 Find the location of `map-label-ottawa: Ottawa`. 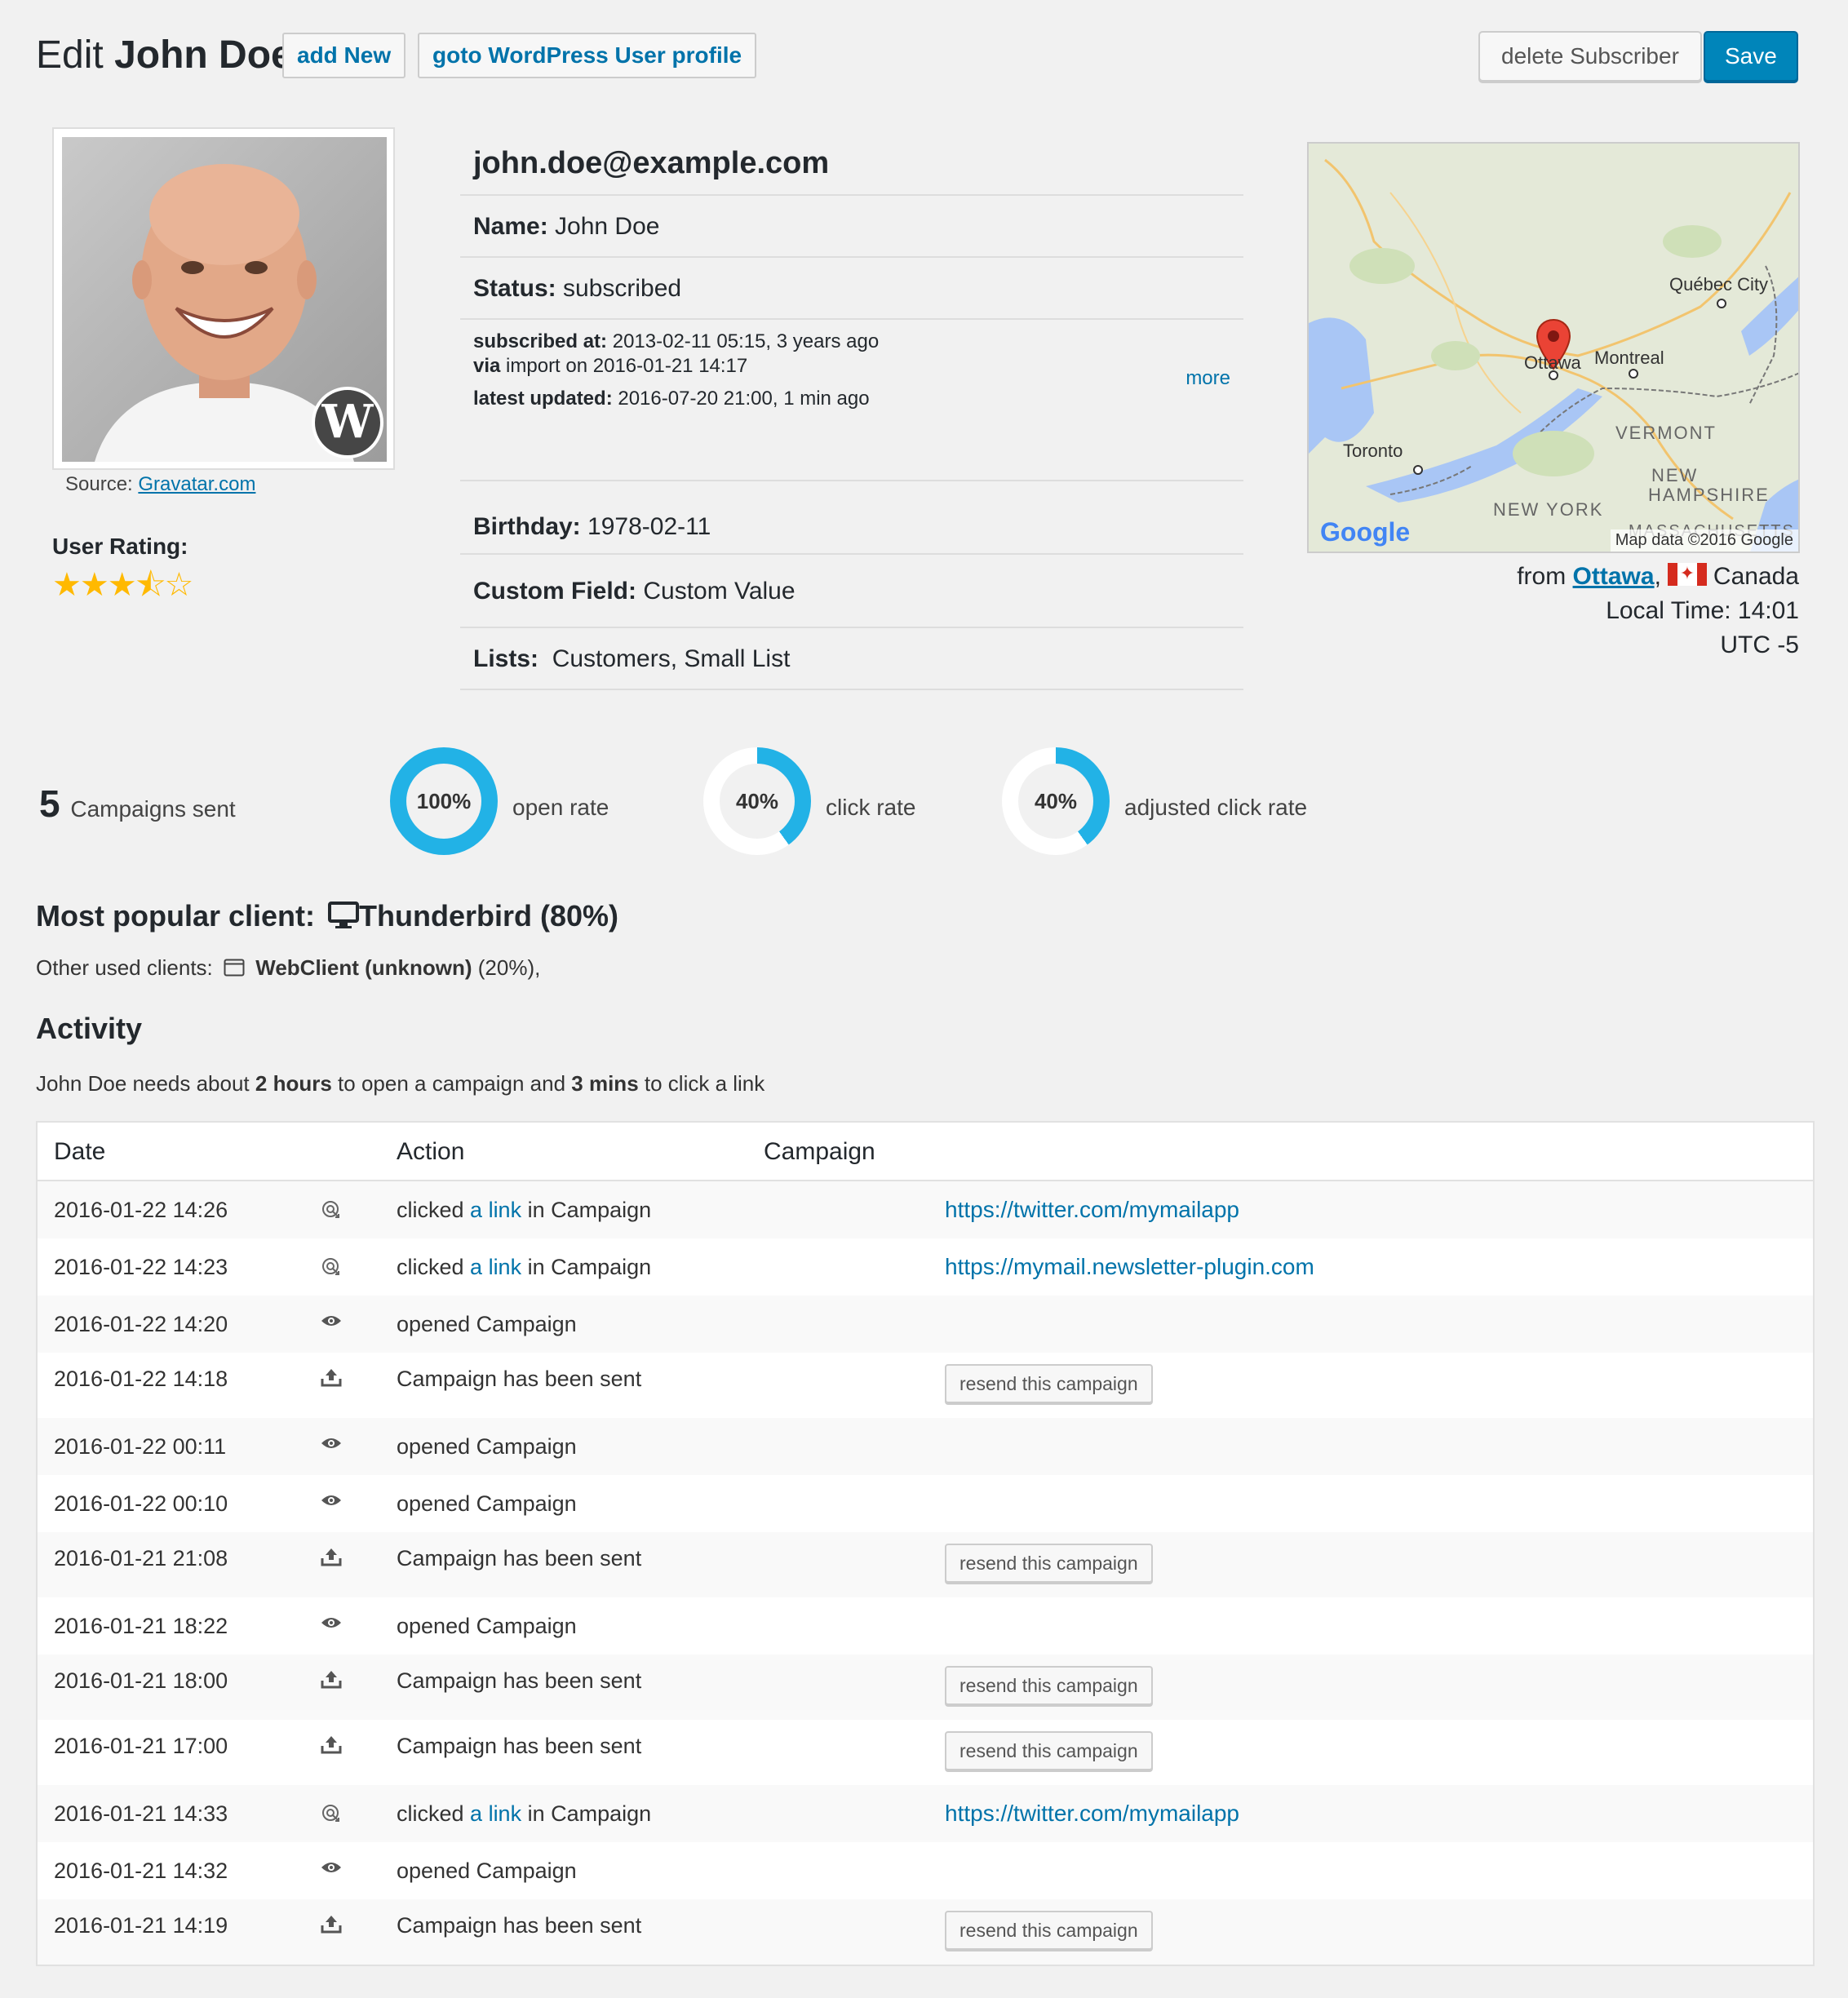

map-label-ottawa: Ottawa is located at coordinates (1552, 362).